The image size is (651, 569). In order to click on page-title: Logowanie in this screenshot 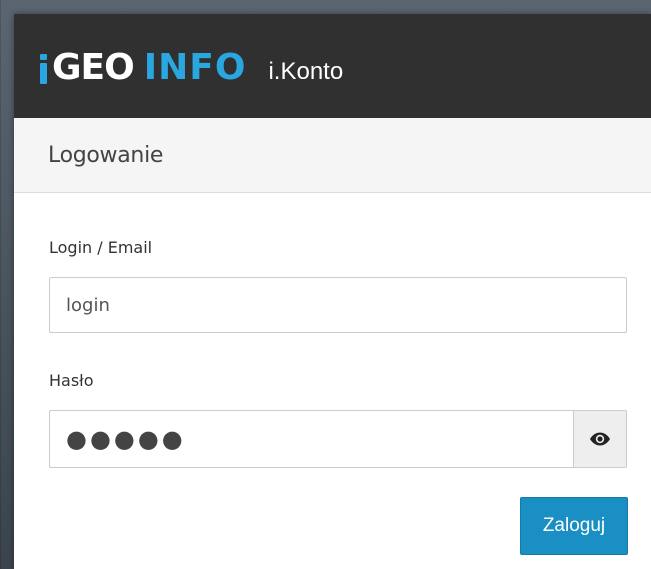, I will do `click(106, 155)`.